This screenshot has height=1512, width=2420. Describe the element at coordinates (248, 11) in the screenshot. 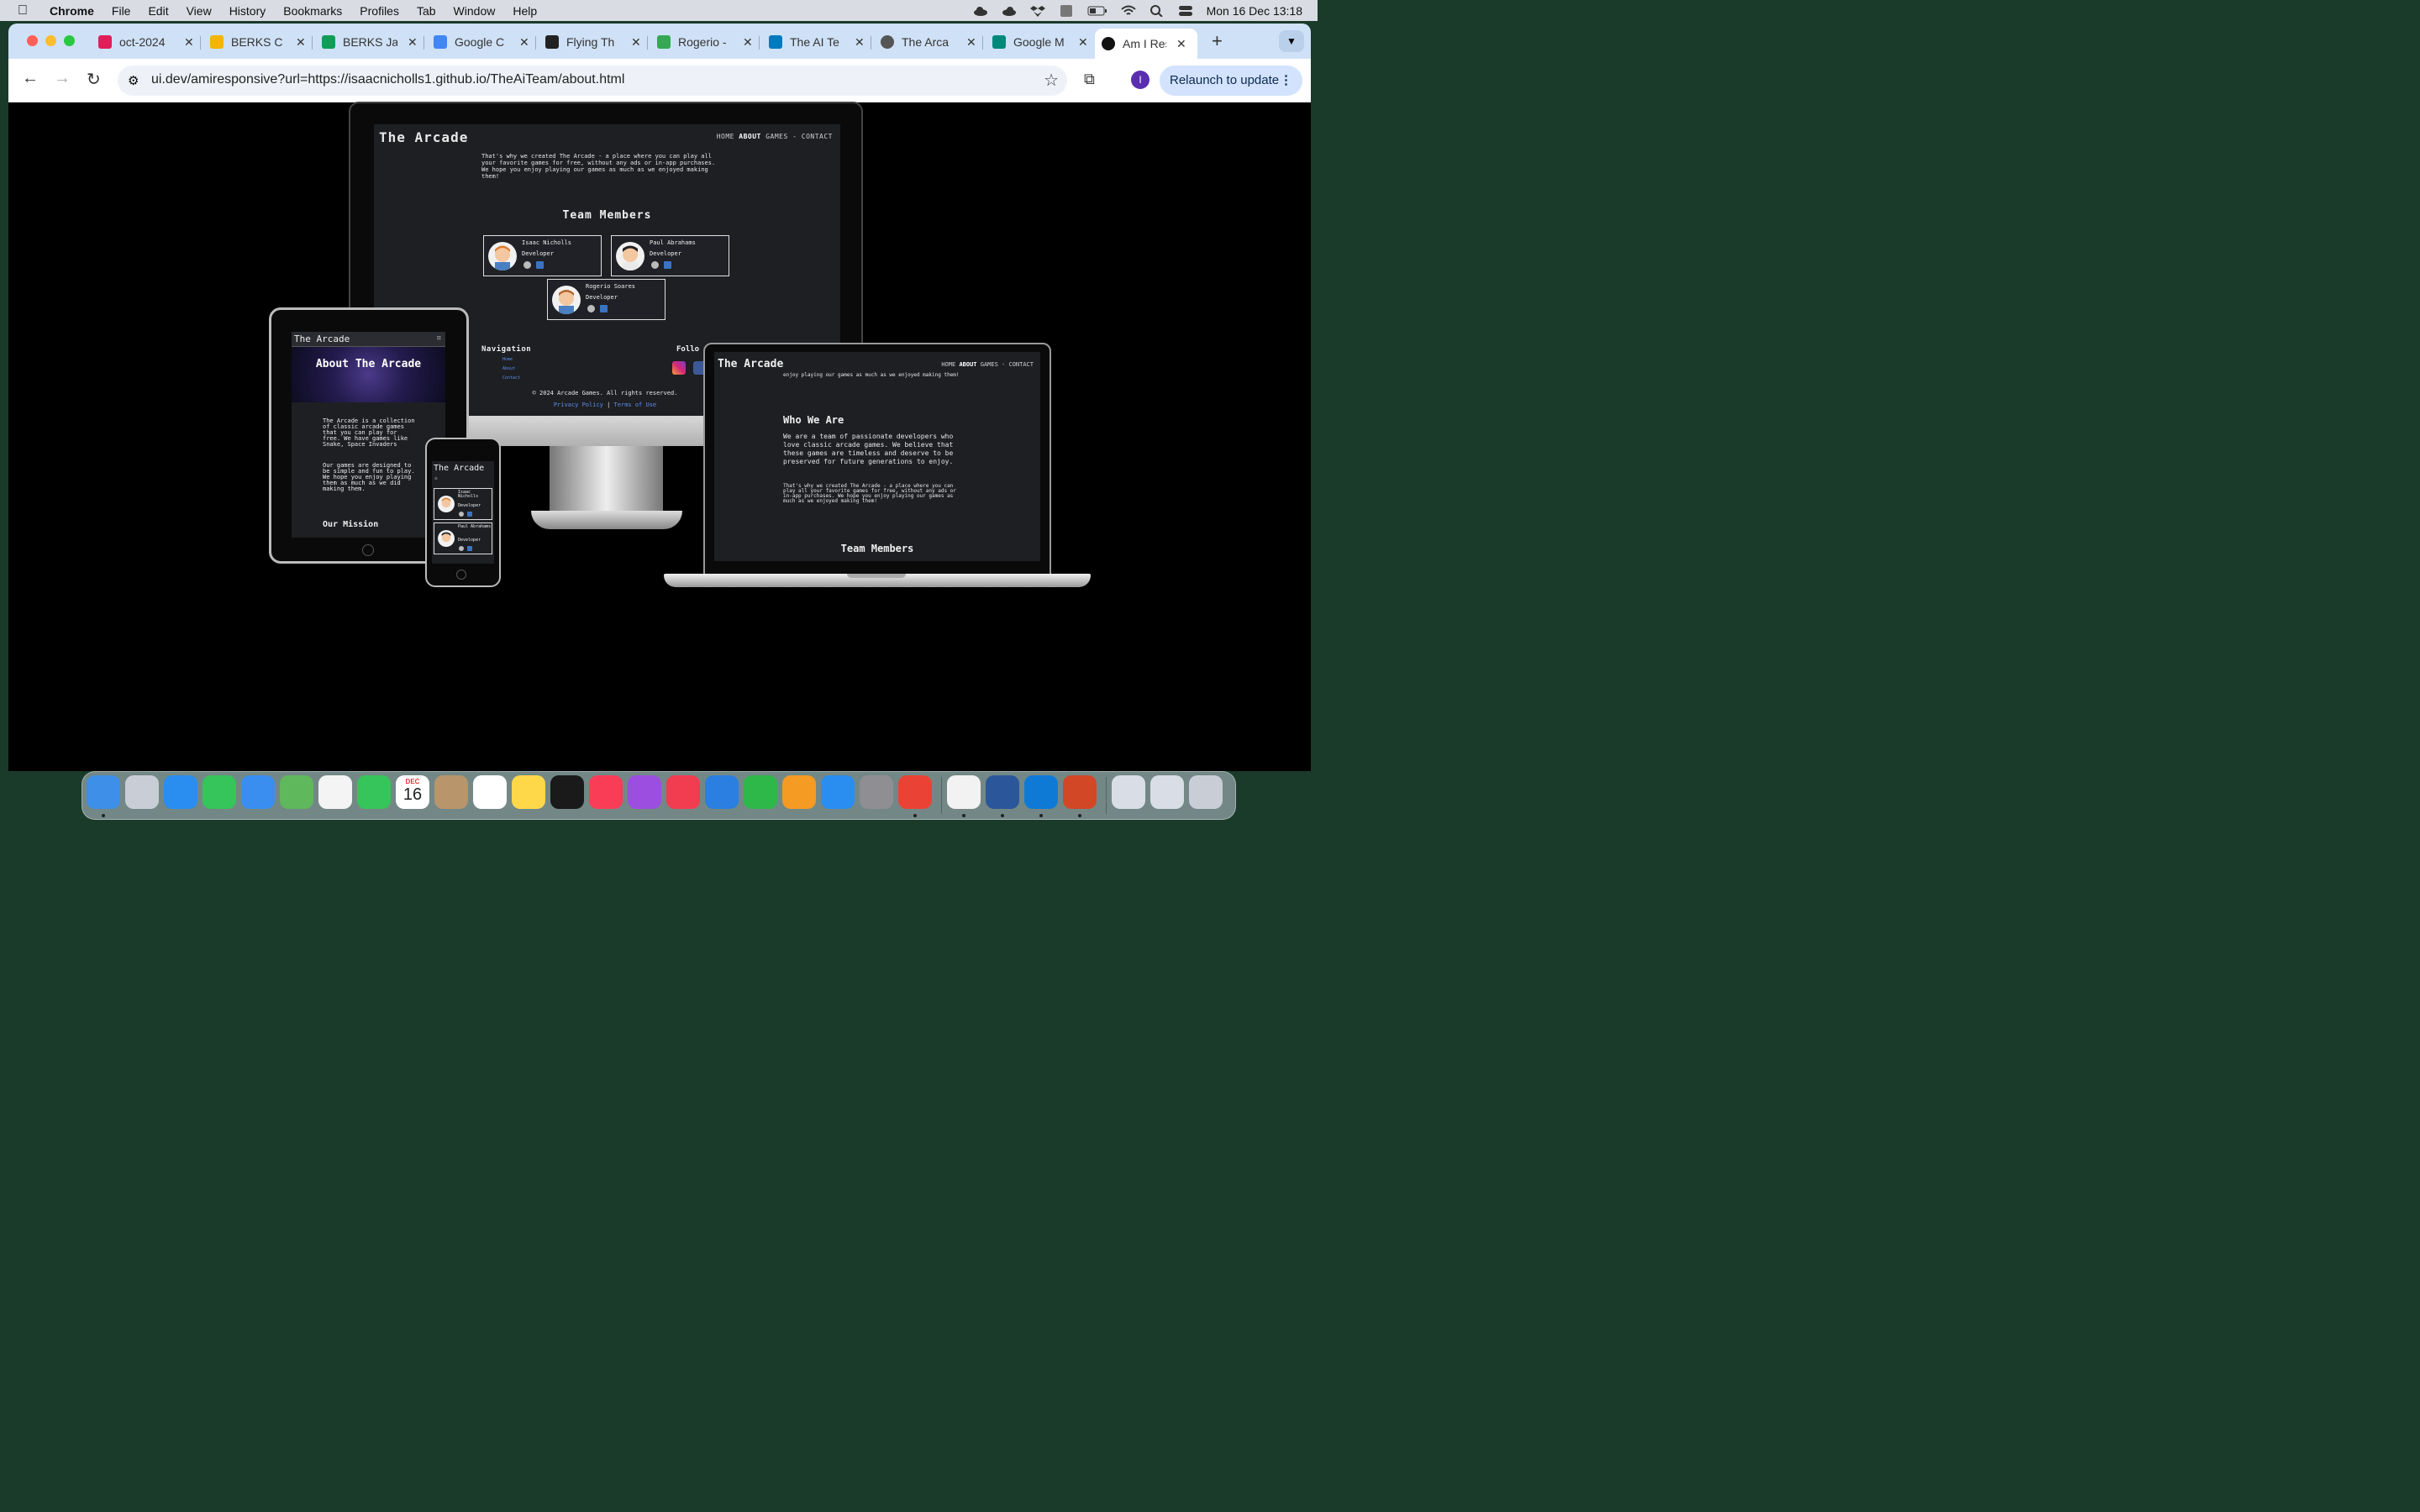

I see `menu-history: History` at that location.